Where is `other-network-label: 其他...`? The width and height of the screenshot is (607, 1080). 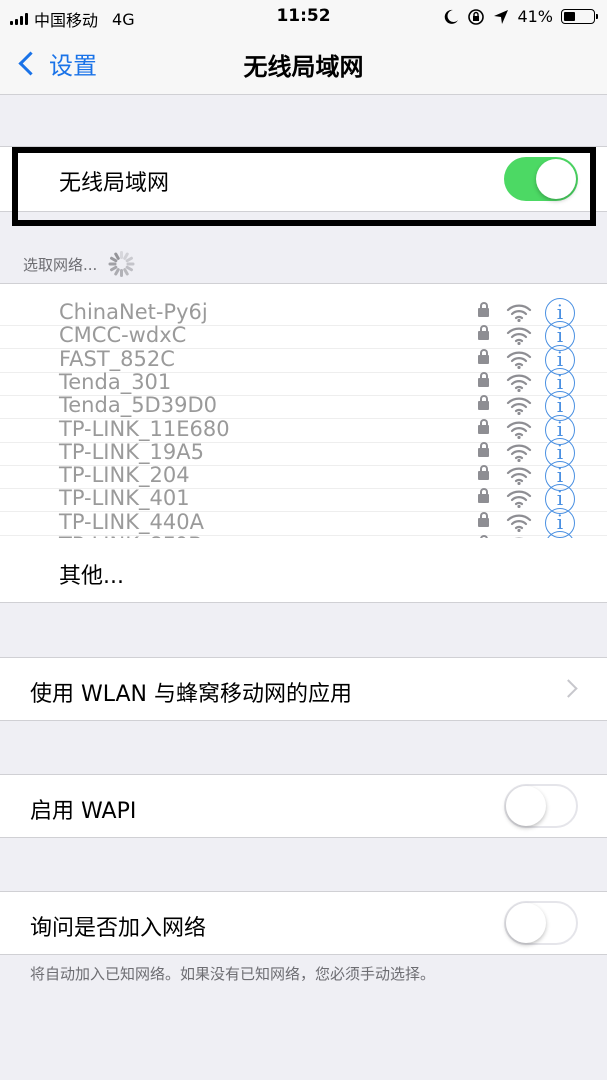 other-network-label: 其他... is located at coordinates (91, 576).